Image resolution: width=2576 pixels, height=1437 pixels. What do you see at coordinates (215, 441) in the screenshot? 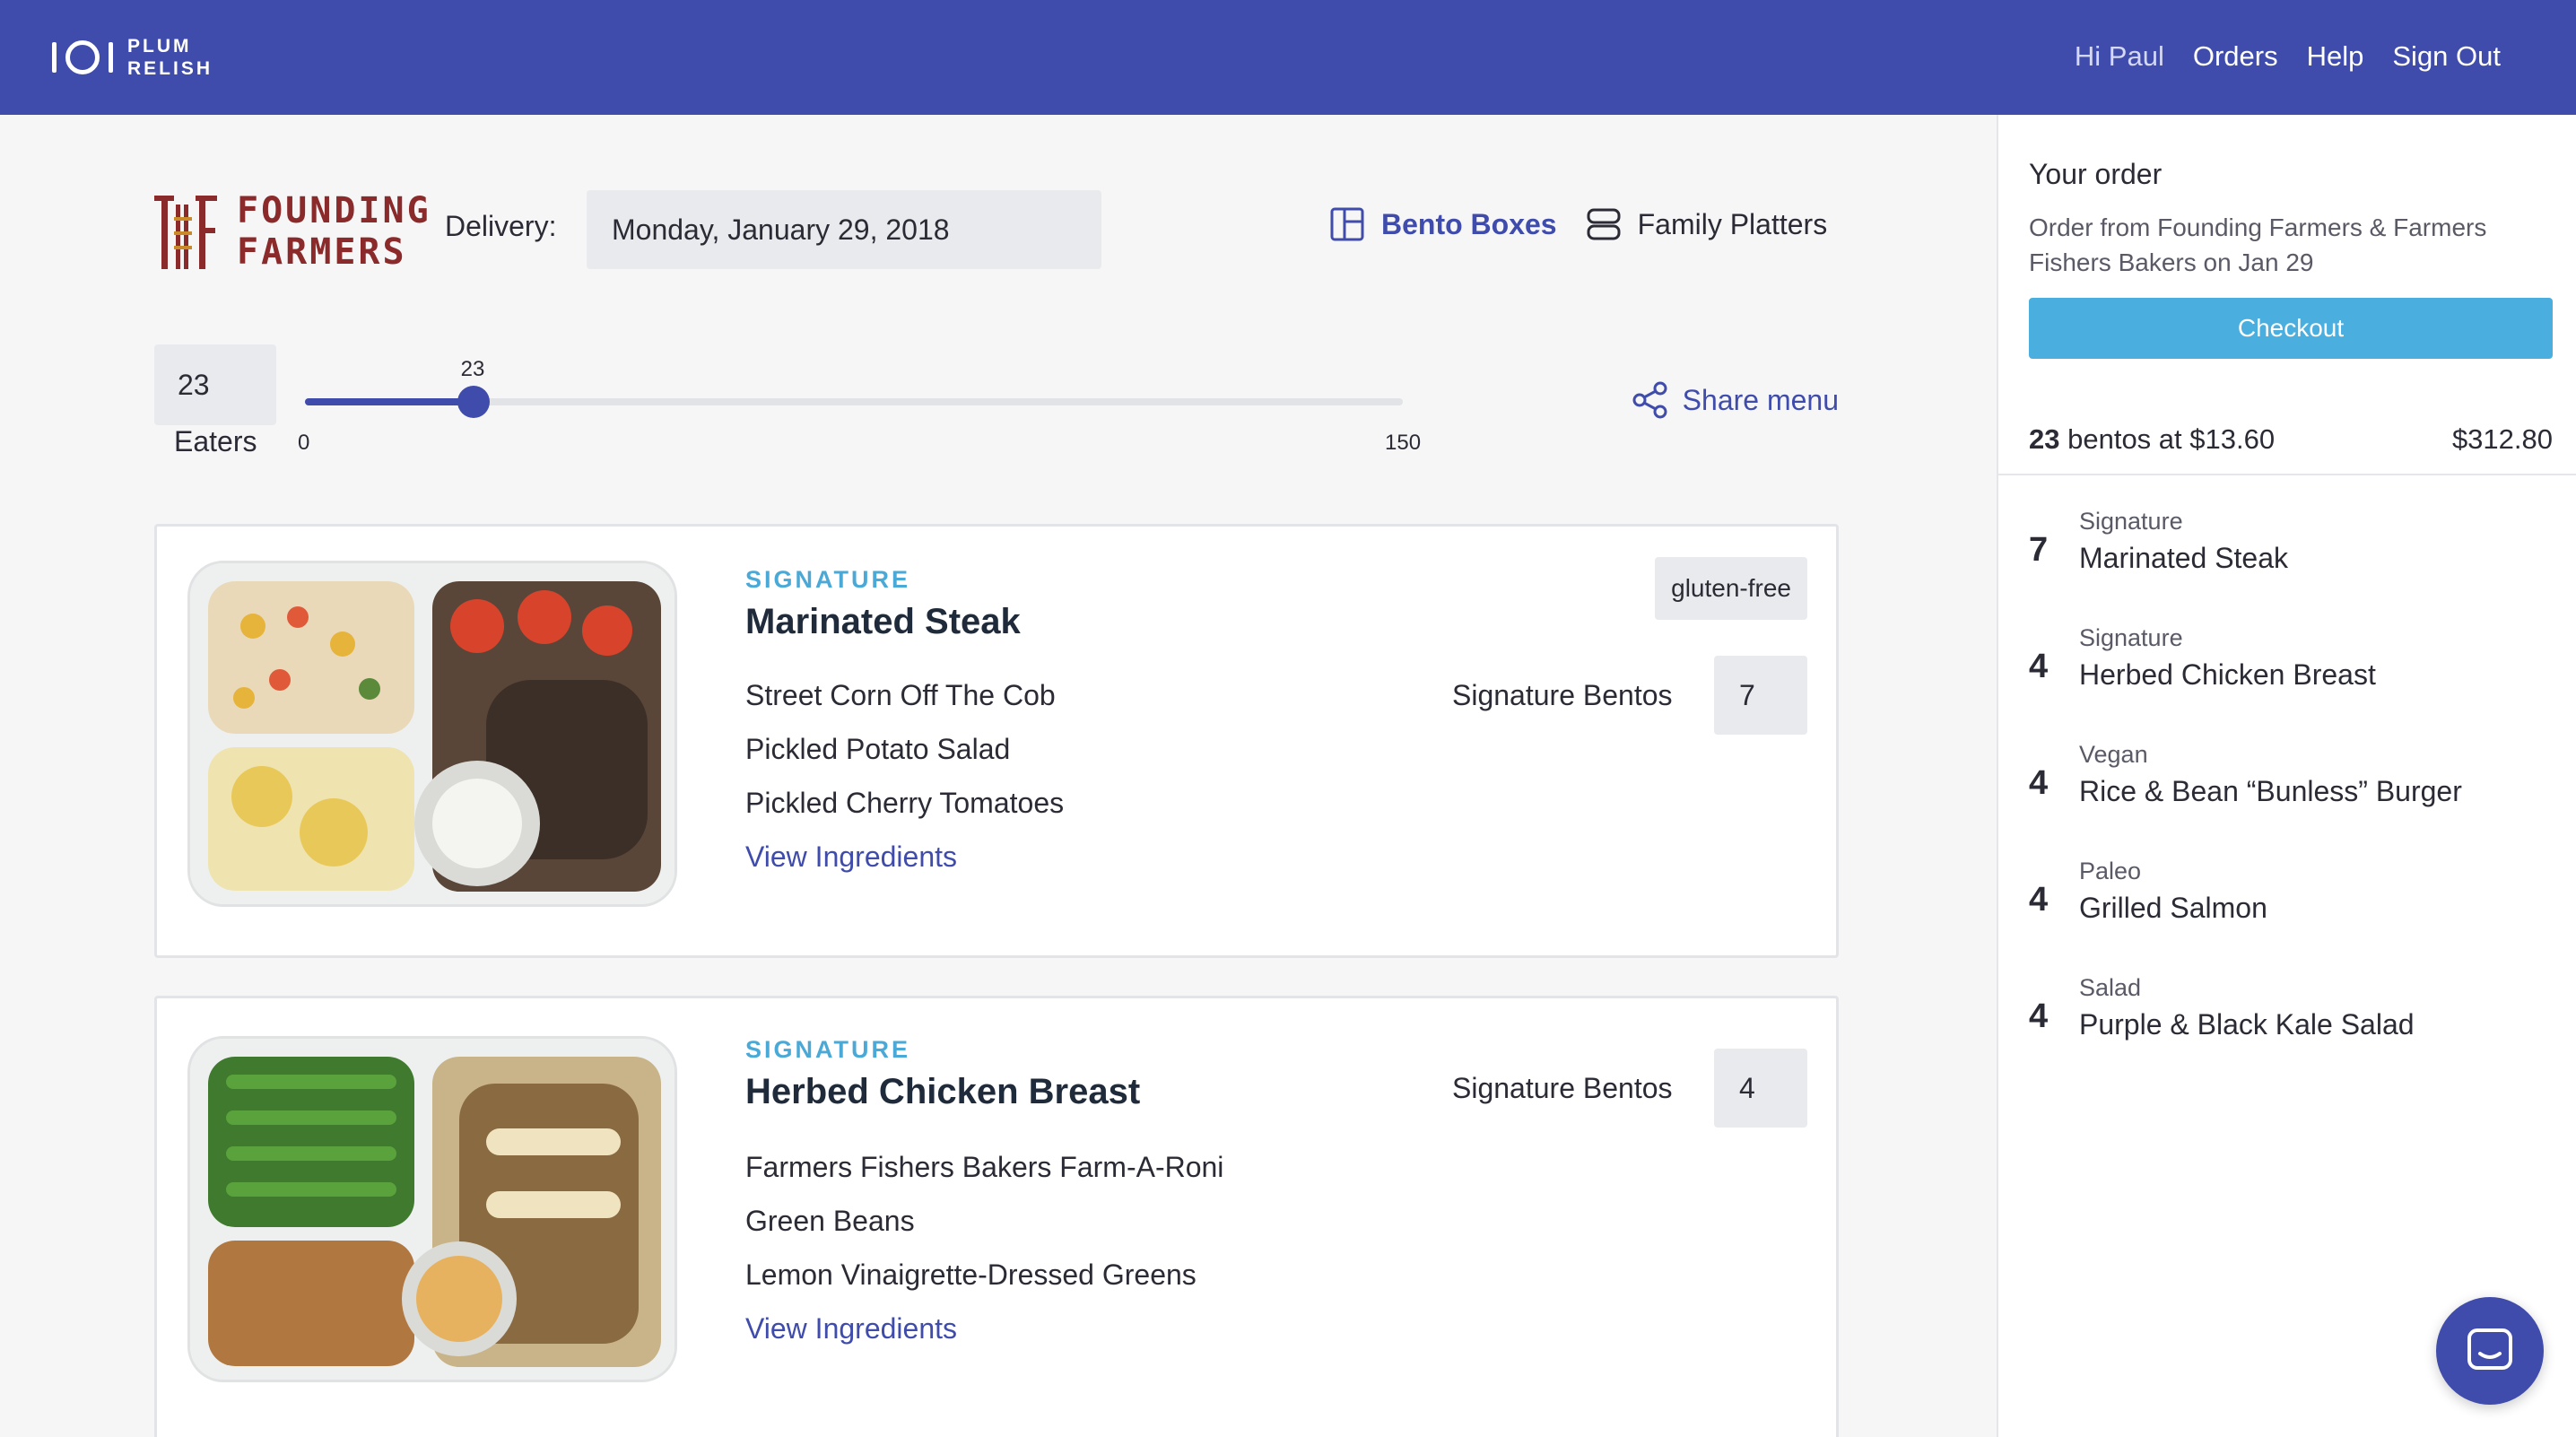
I see `eaters-label: Eaters` at bounding box center [215, 441].